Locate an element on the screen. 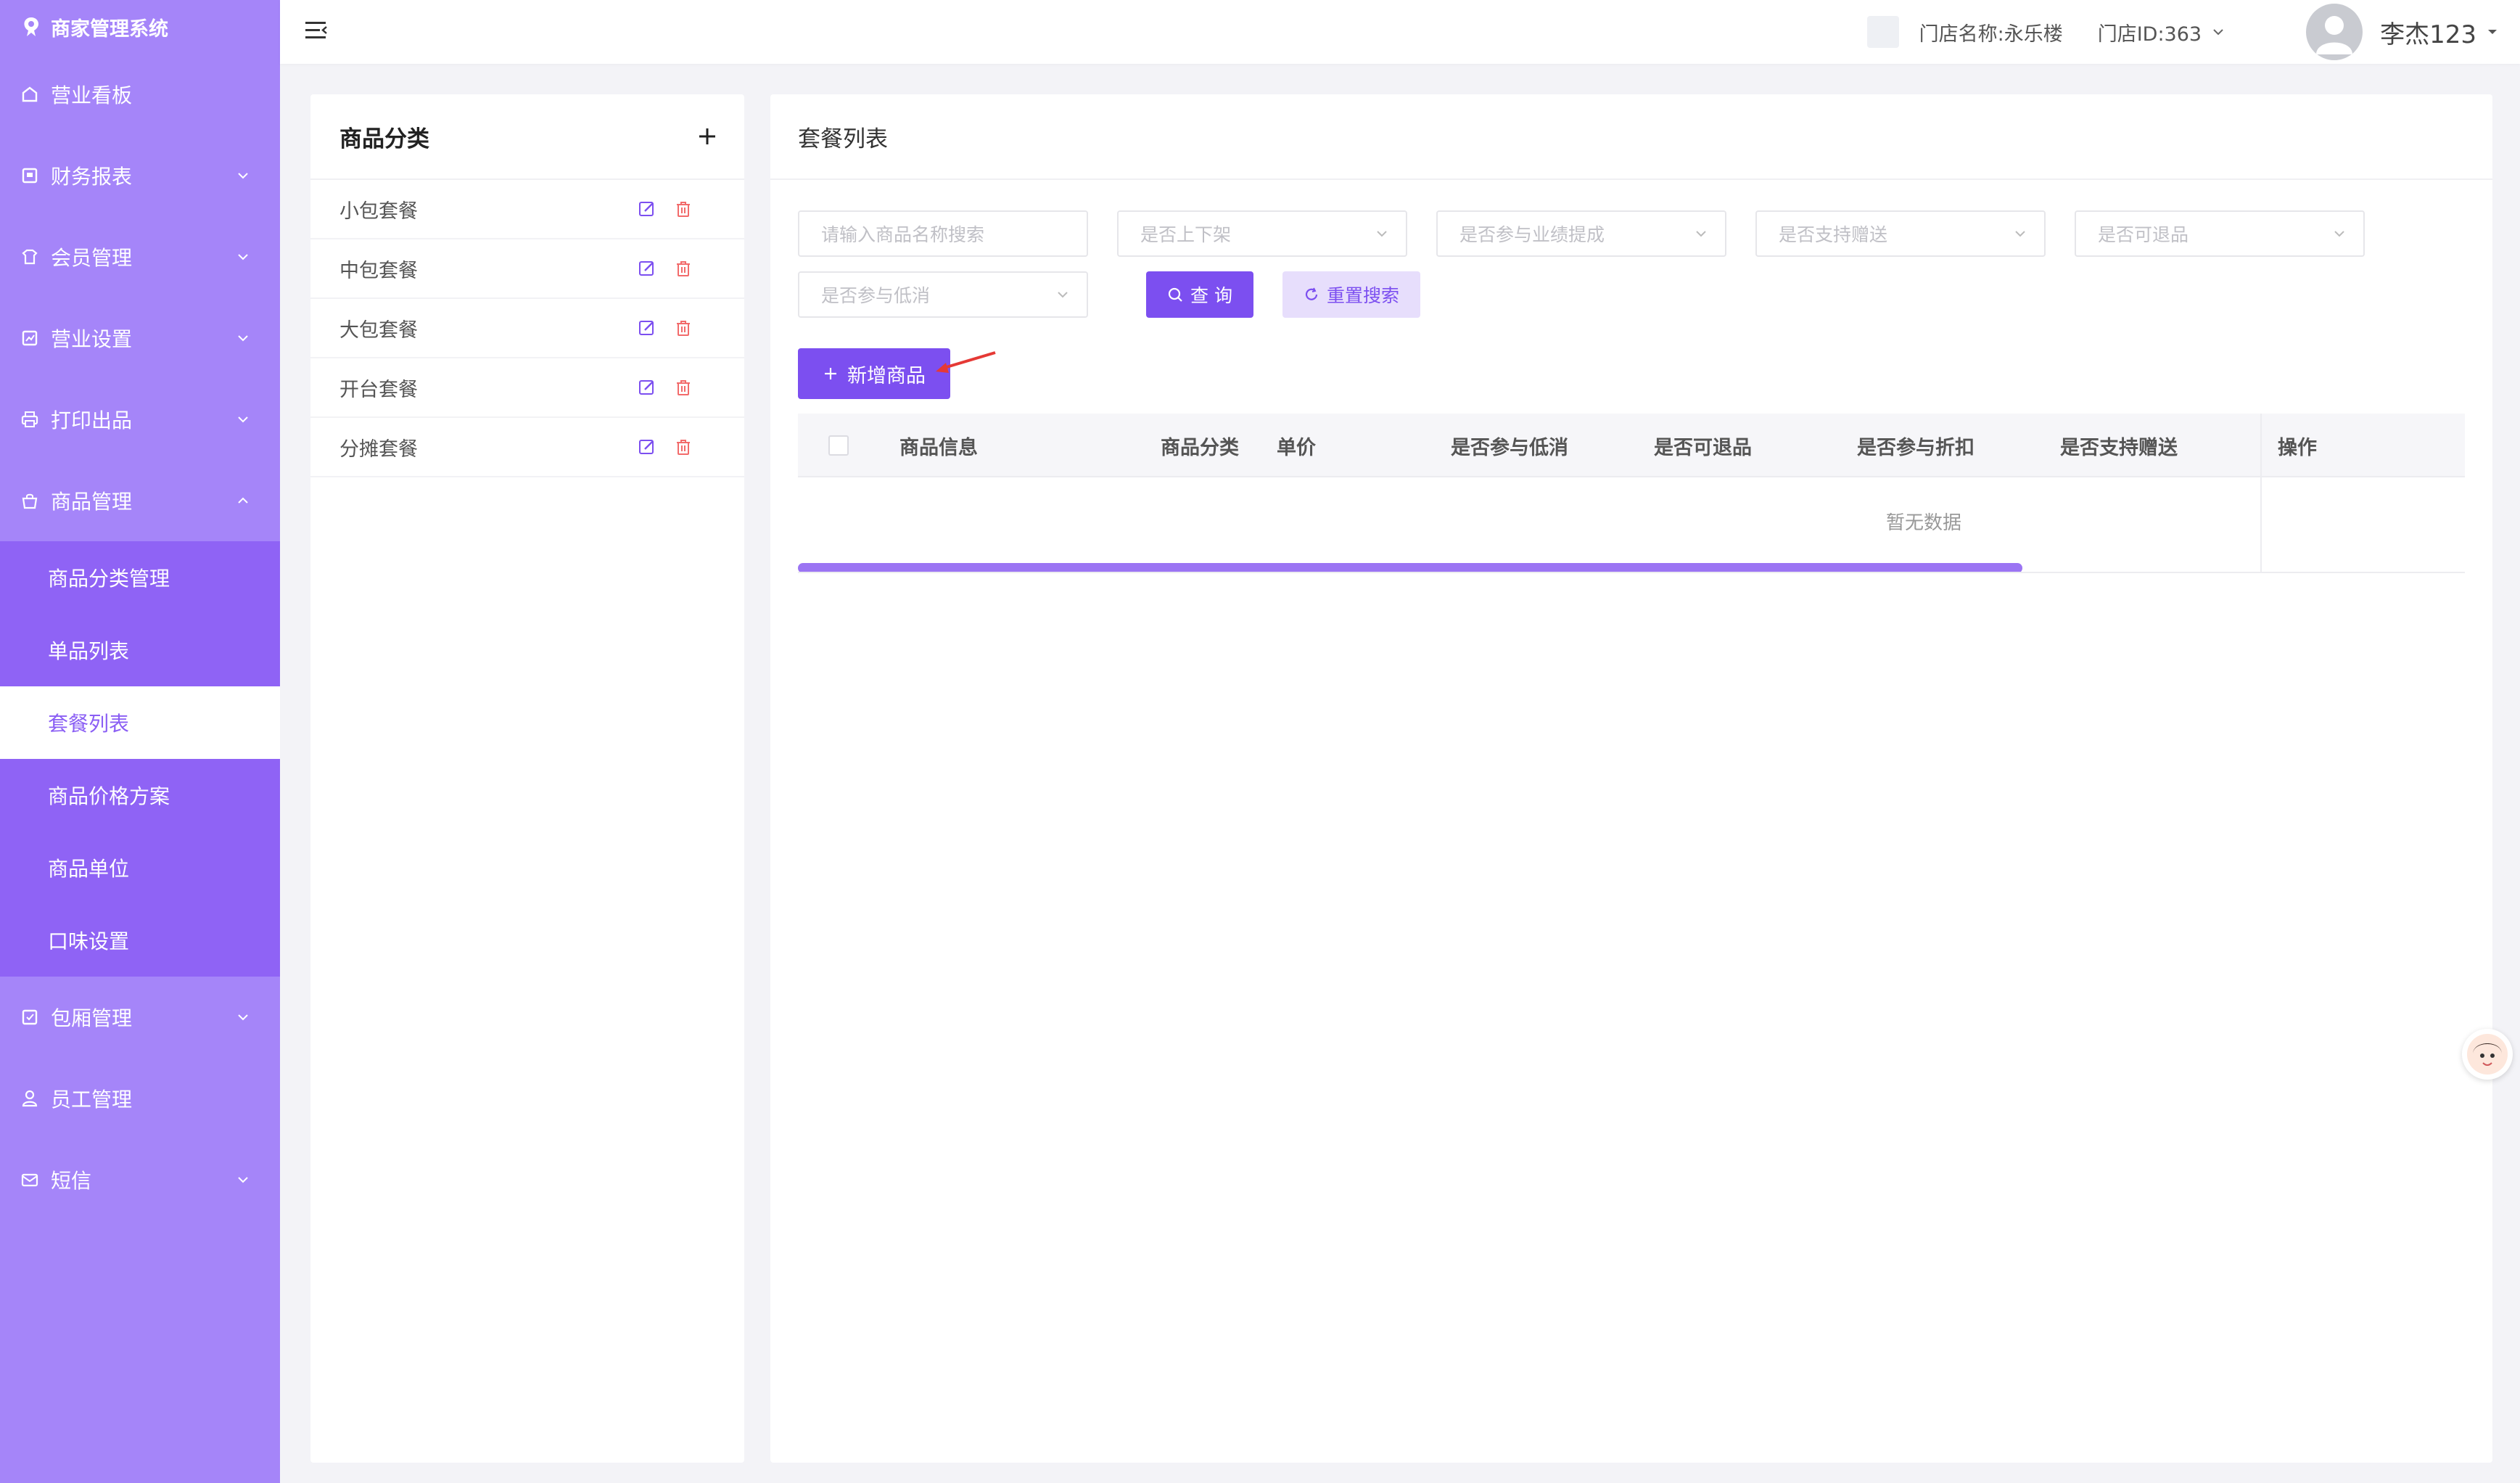  column-header: 是否可退品 is located at coordinates (1703, 447).